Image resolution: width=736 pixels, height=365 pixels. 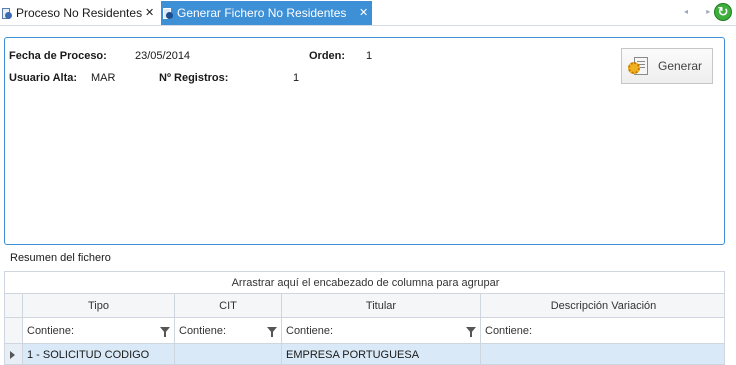 What do you see at coordinates (228, 330) in the screenshot?
I see `filter-cell-cit: Contiene:` at bounding box center [228, 330].